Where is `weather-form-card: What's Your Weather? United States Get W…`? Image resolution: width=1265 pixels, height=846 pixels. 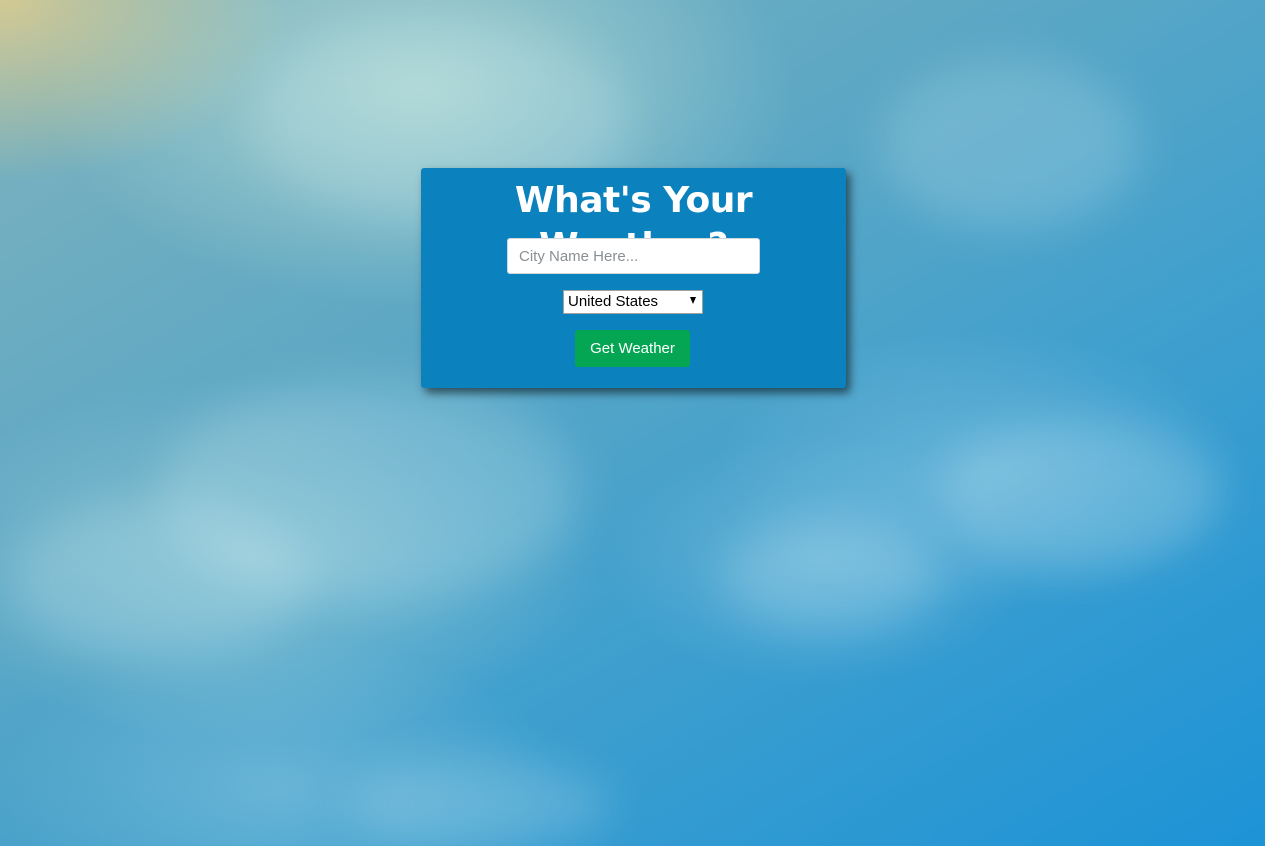
weather-form-card: What's Your Weather? United States Get W… is located at coordinates (633, 278).